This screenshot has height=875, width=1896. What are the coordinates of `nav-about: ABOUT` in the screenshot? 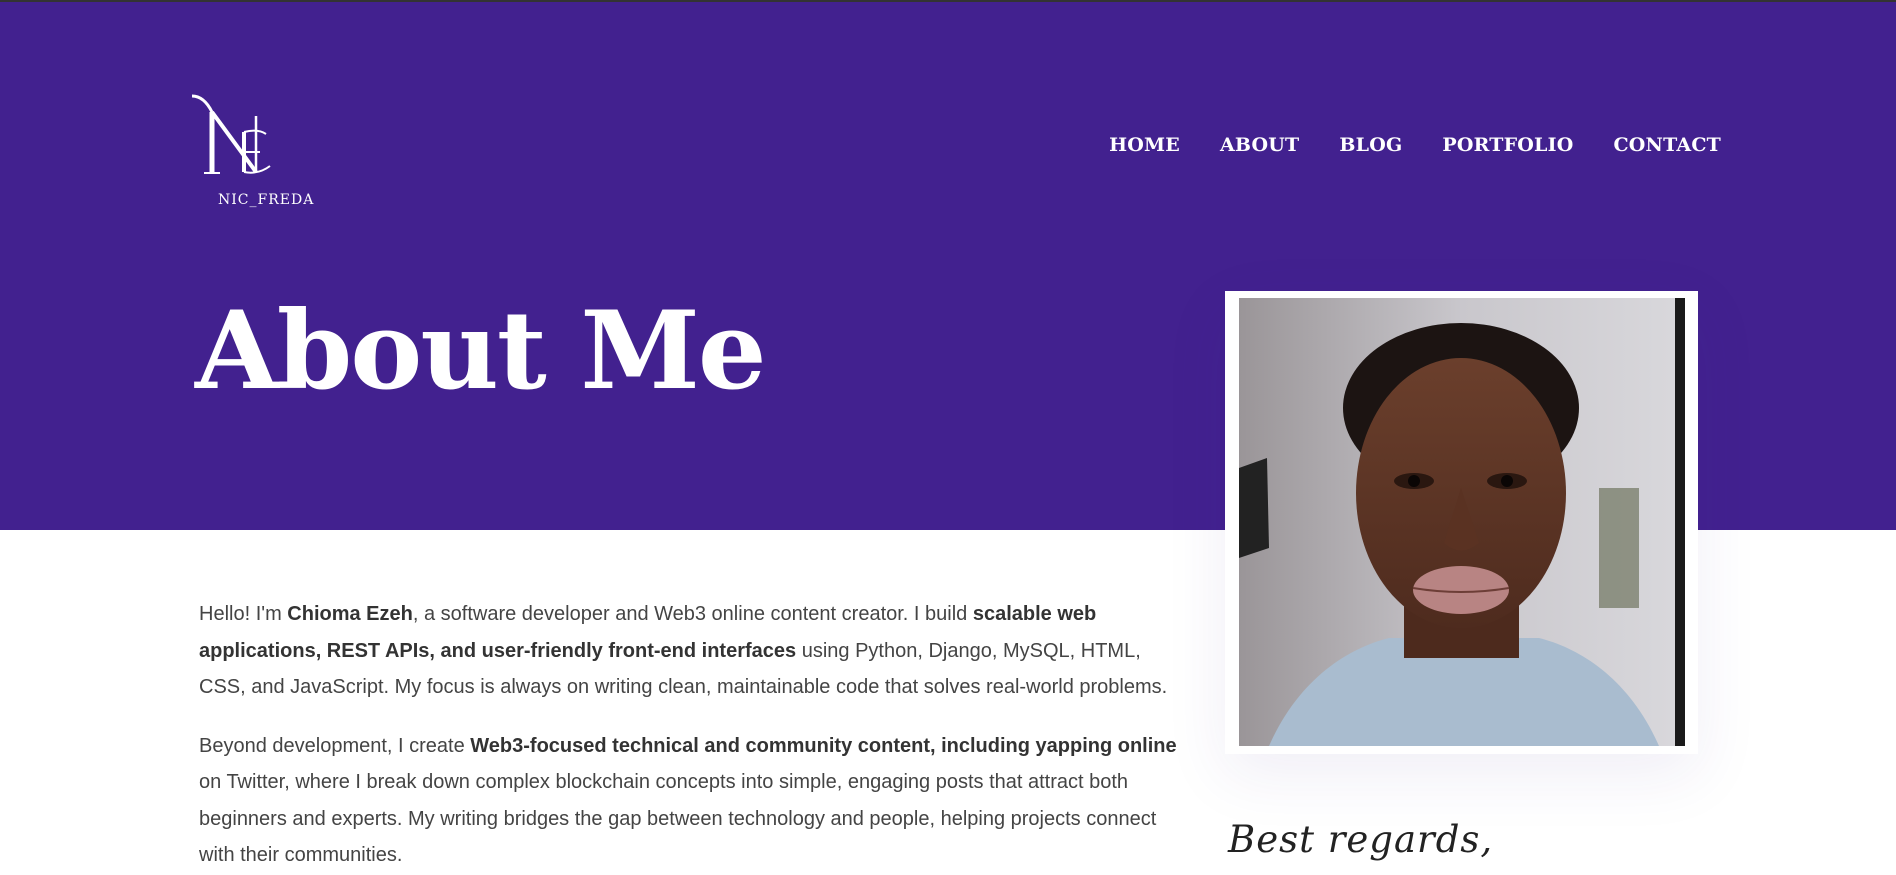 It's located at (1259, 145).